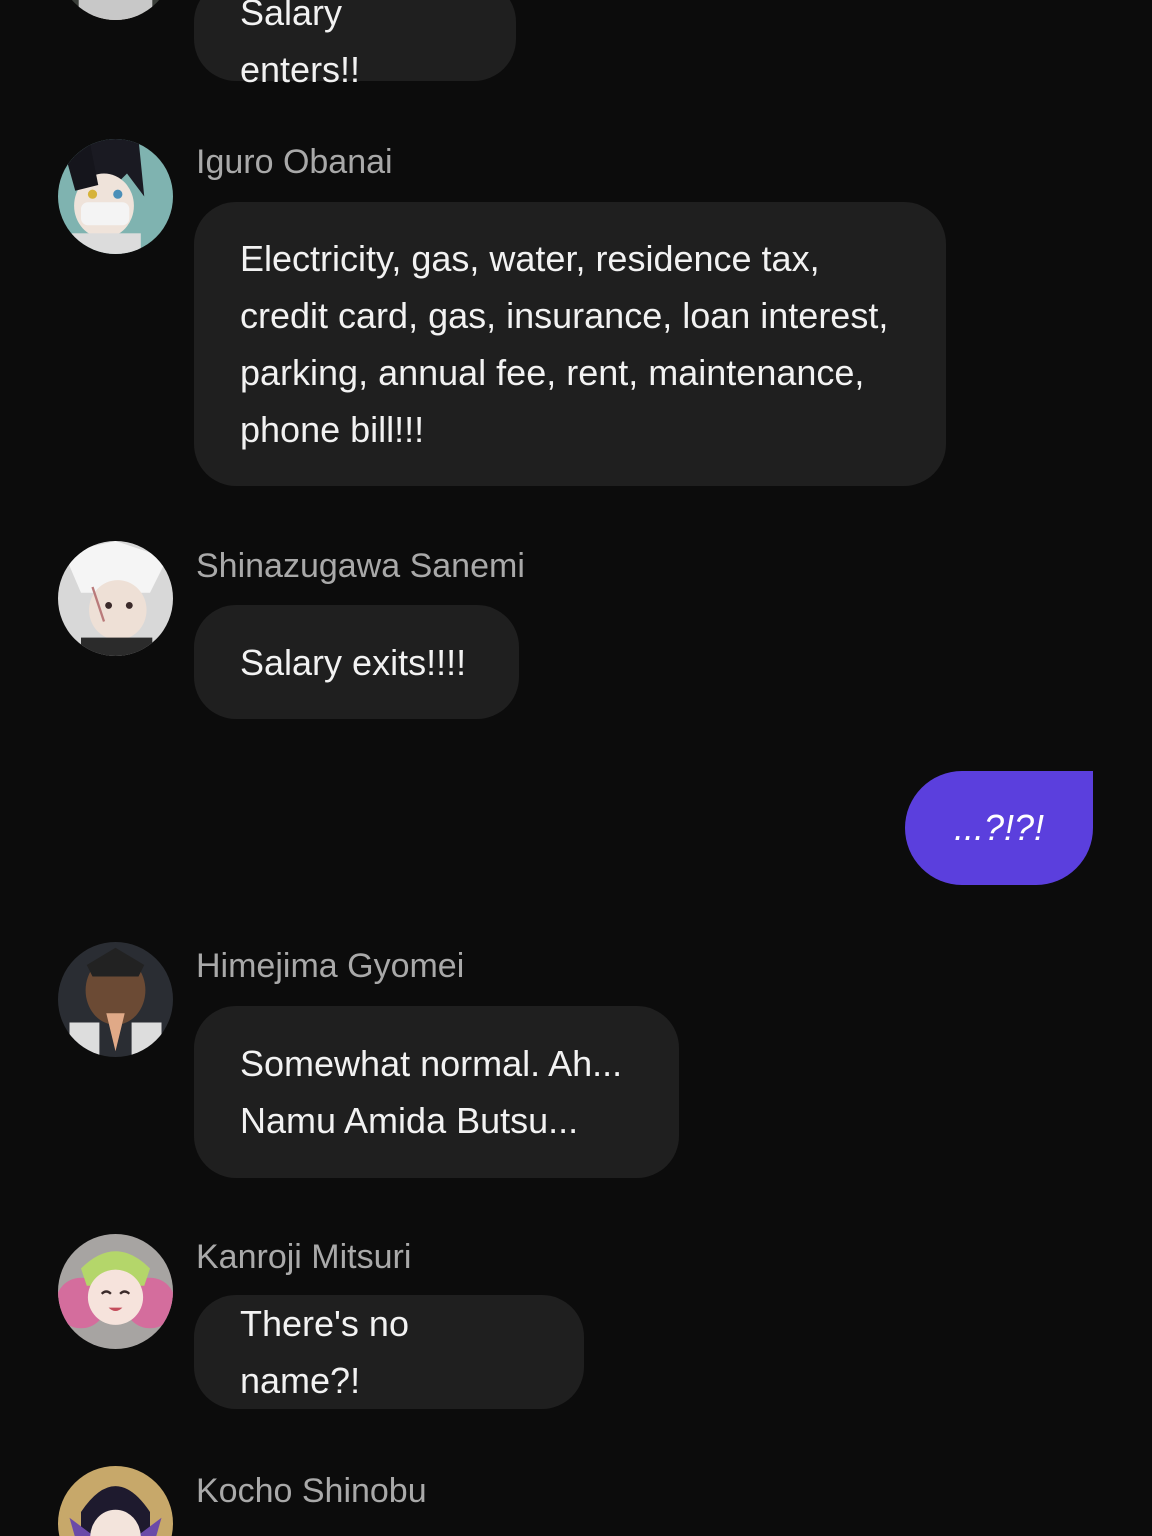 The width and height of the screenshot is (1152, 1536). Describe the element at coordinates (311, 1491) in the screenshot. I see `sender-name: Kocho Shinobu` at that location.